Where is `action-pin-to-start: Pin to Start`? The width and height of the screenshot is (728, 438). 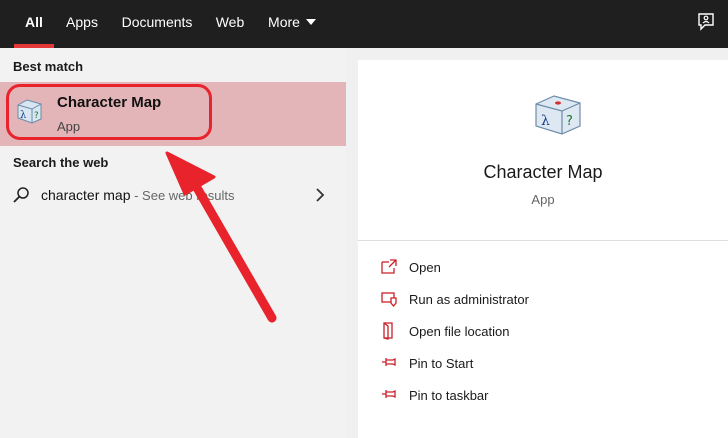 action-pin-to-start: Pin to Start is located at coordinates (543, 364).